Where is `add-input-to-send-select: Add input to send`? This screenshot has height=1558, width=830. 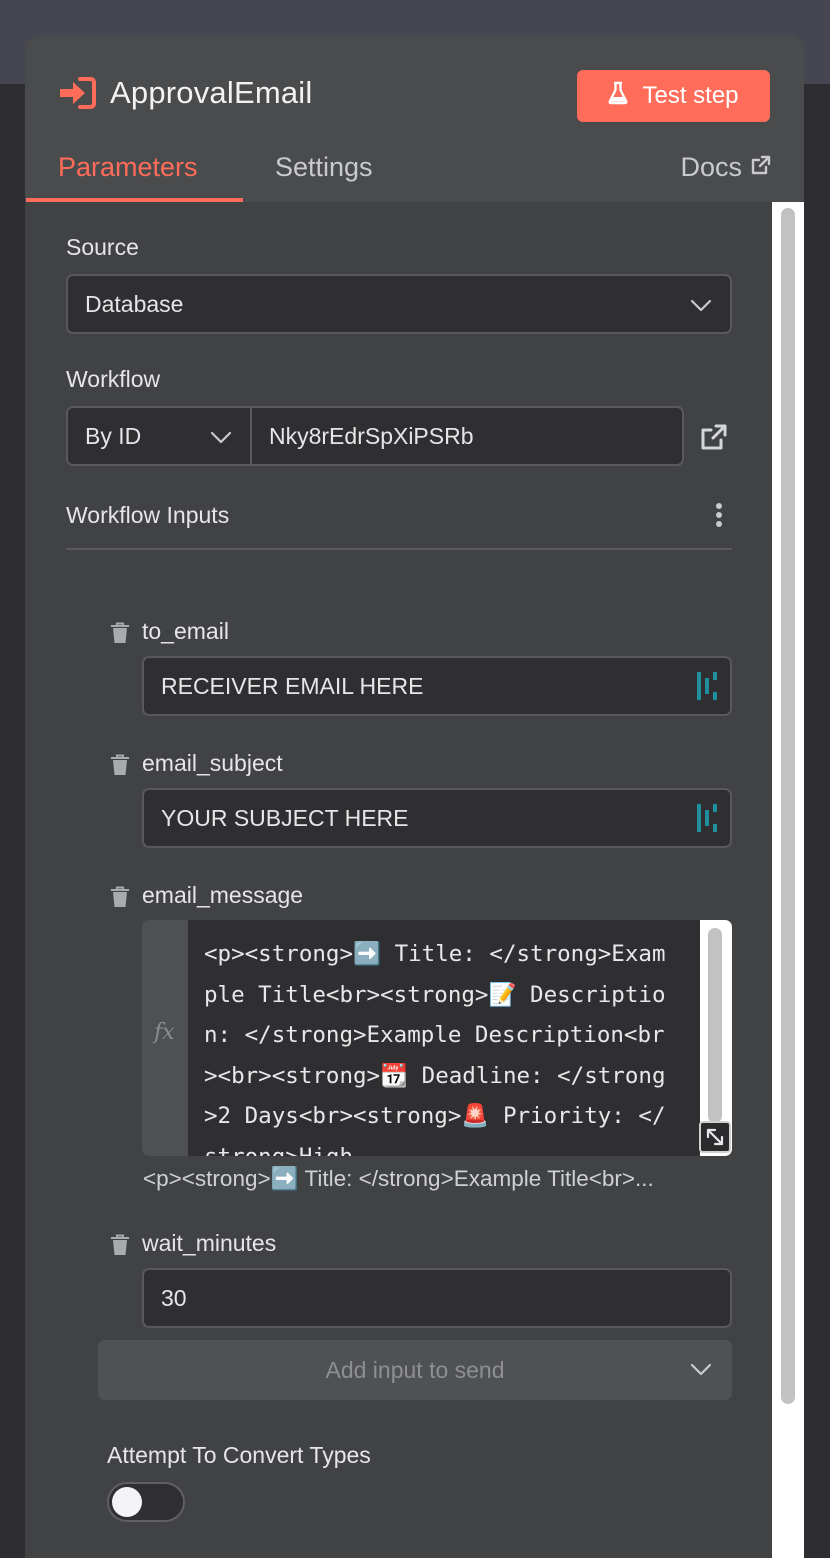
add-input-to-send-select: Add input to send is located at coordinates (415, 1370).